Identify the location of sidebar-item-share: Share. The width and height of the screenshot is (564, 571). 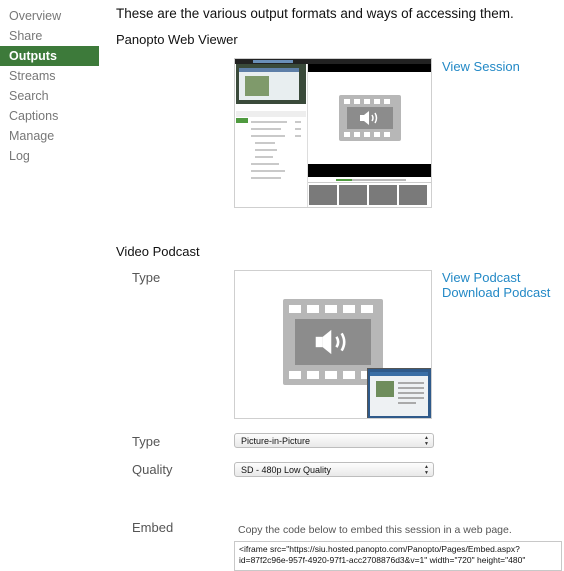
(49, 36).